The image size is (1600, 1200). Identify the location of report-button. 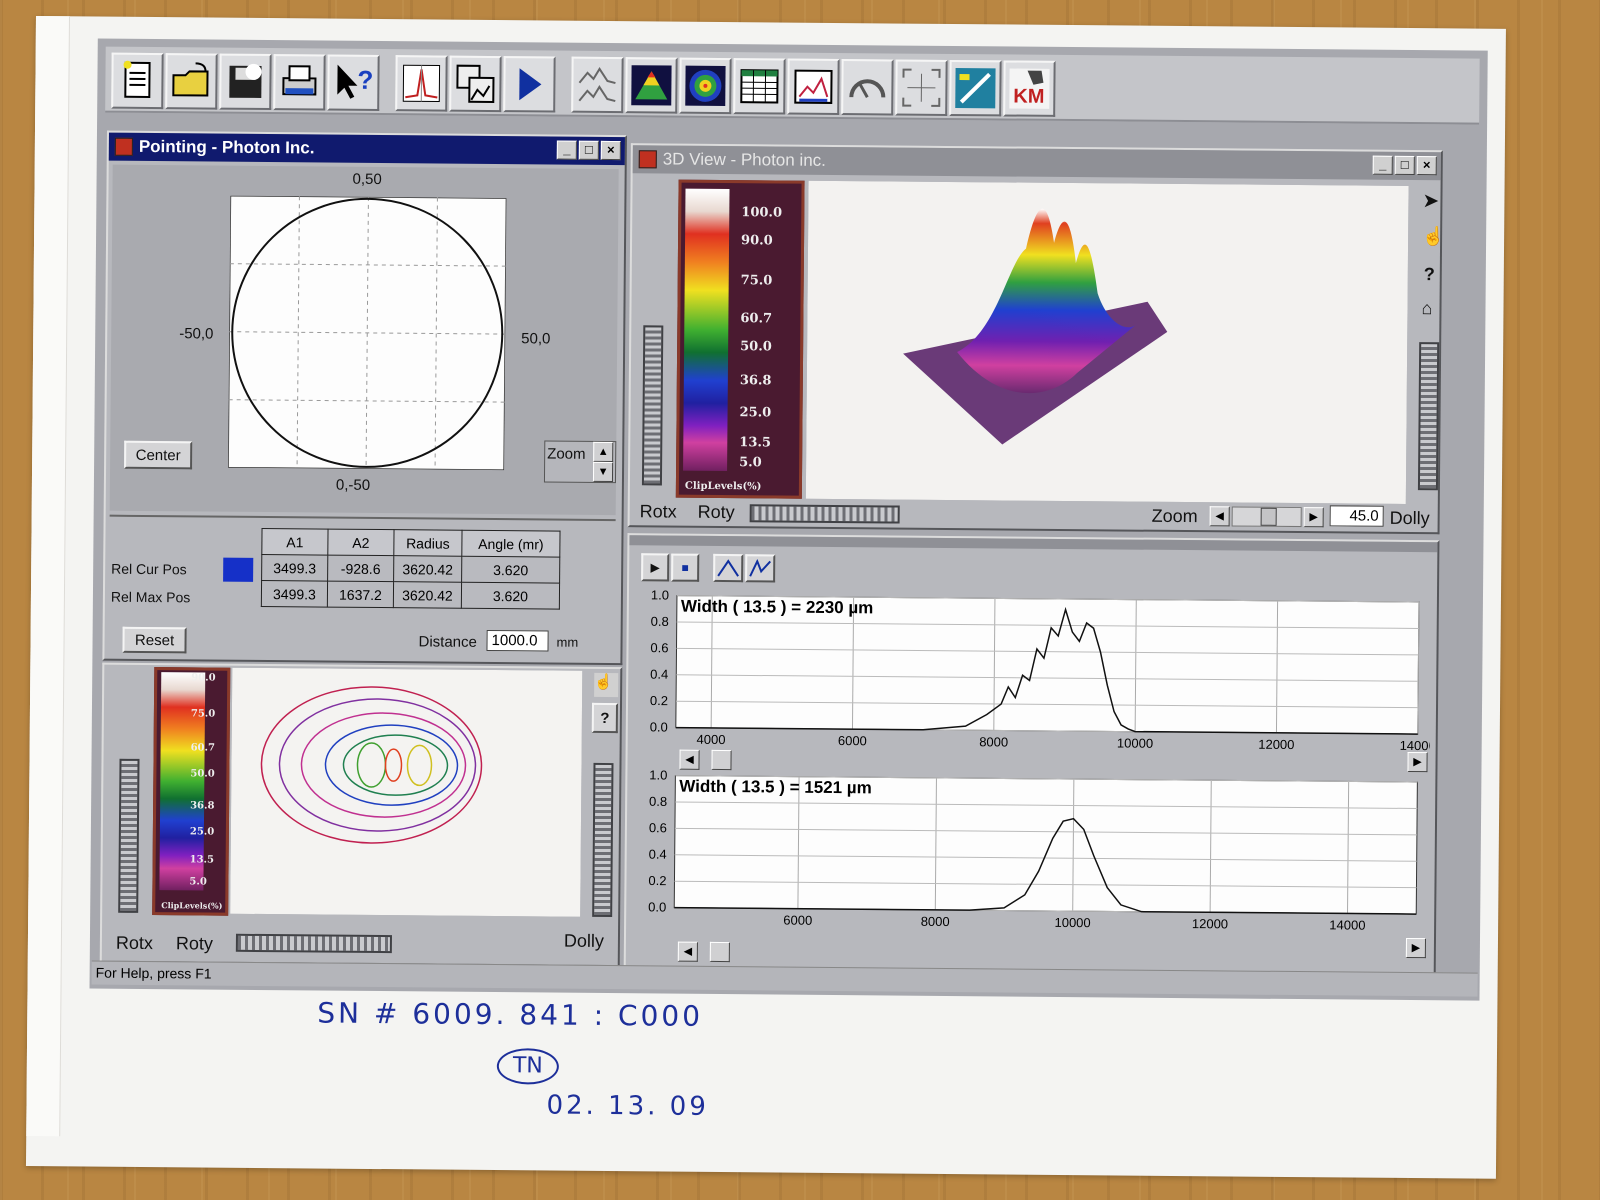
(813, 87).